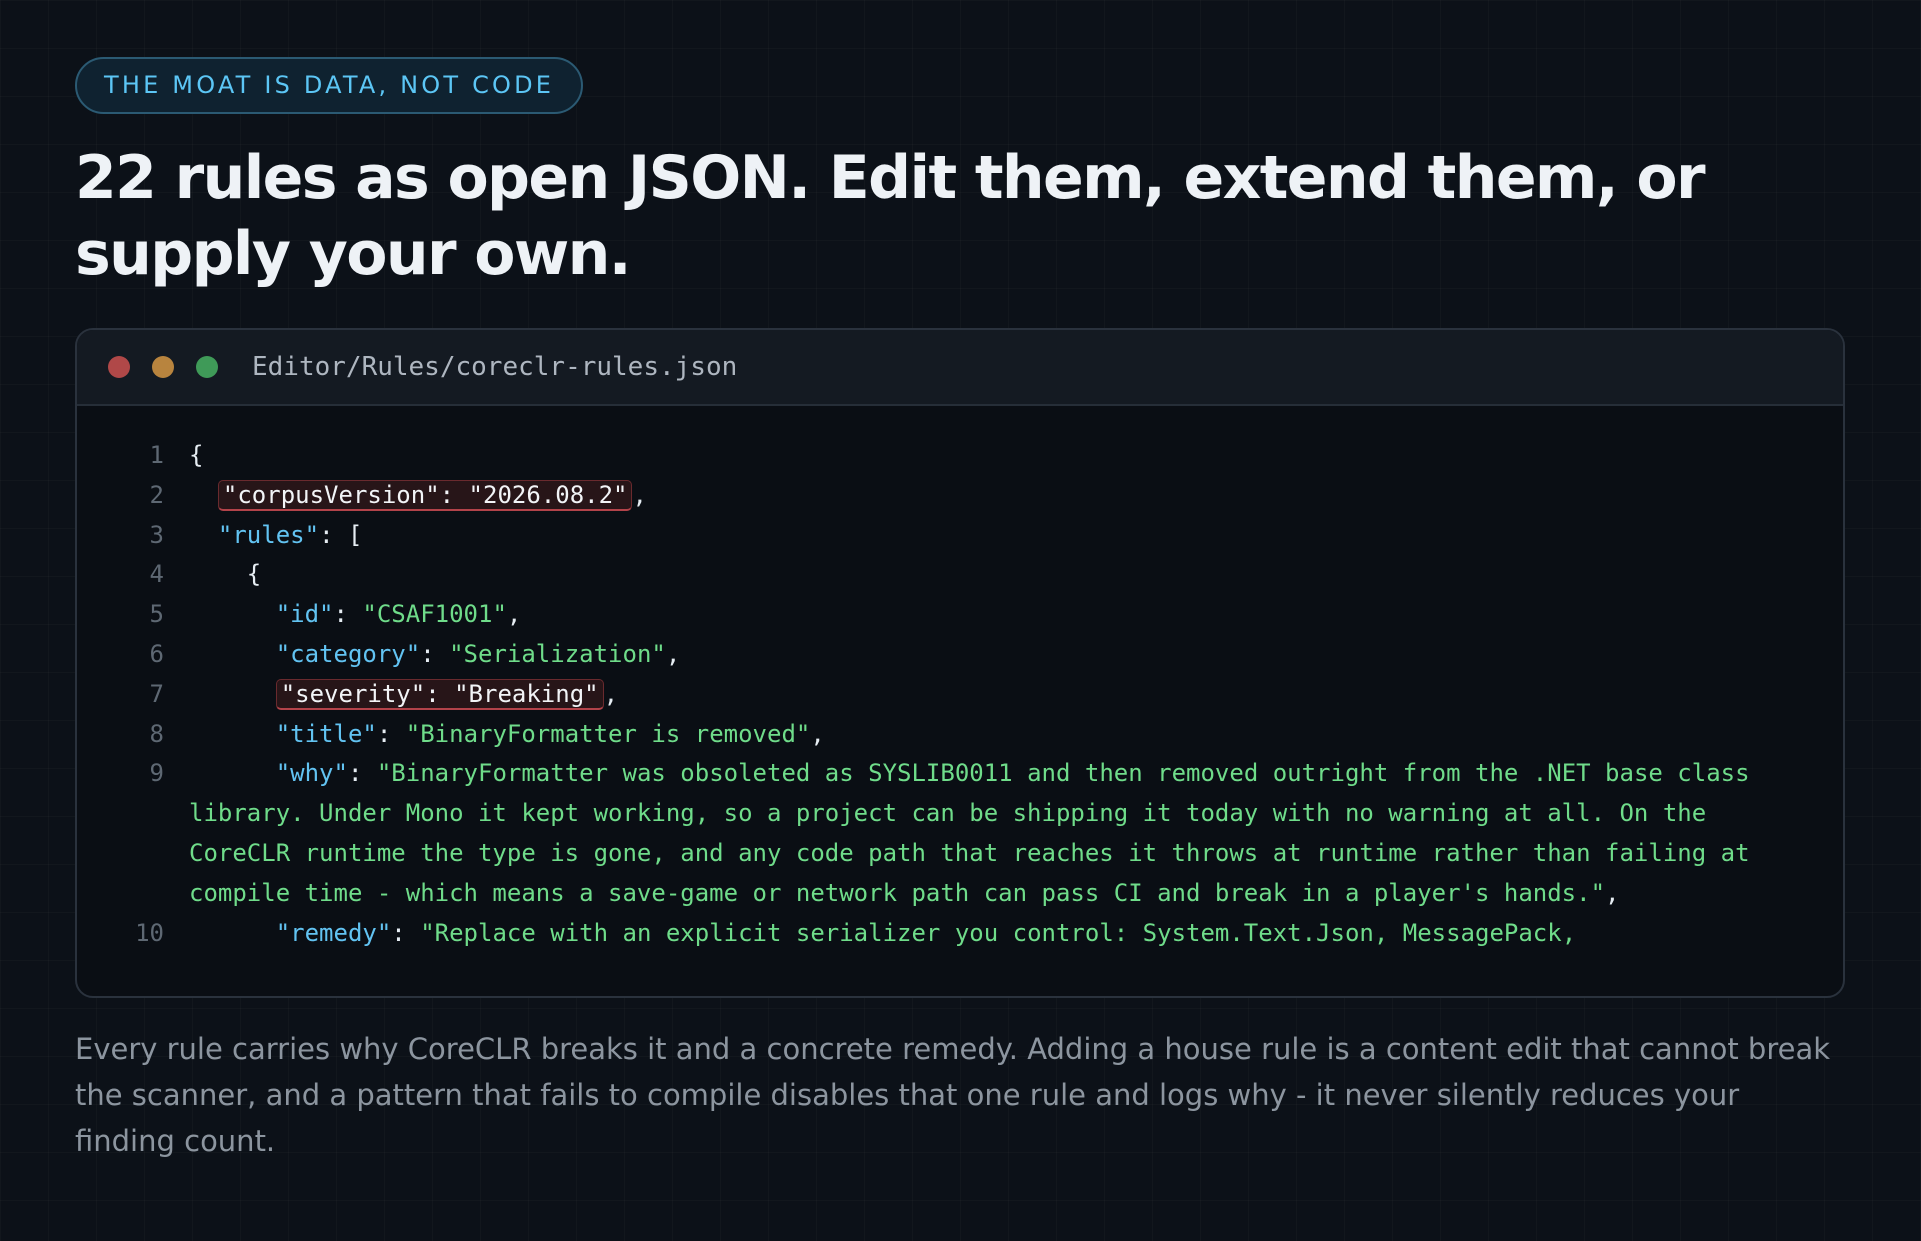 This screenshot has width=1921, height=1241. I want to click on json-string: "BinaryFormatter is removed", so click(608, 733).